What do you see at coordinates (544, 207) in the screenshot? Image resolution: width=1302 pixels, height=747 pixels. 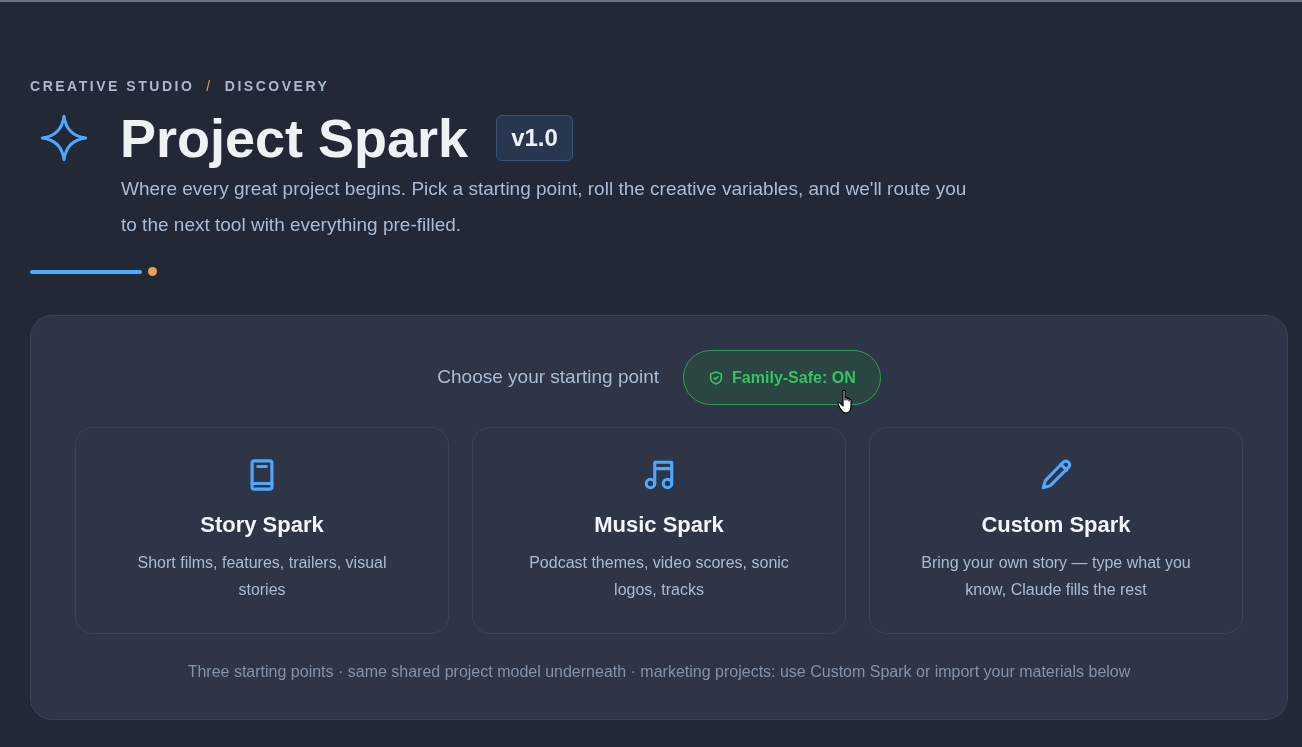 I see `page-description: Where every great project begins. Pick a starting point, roll the creative variables, and we'll route you to the next tool with everything pre-filled.` at bounding box center [544, 207].